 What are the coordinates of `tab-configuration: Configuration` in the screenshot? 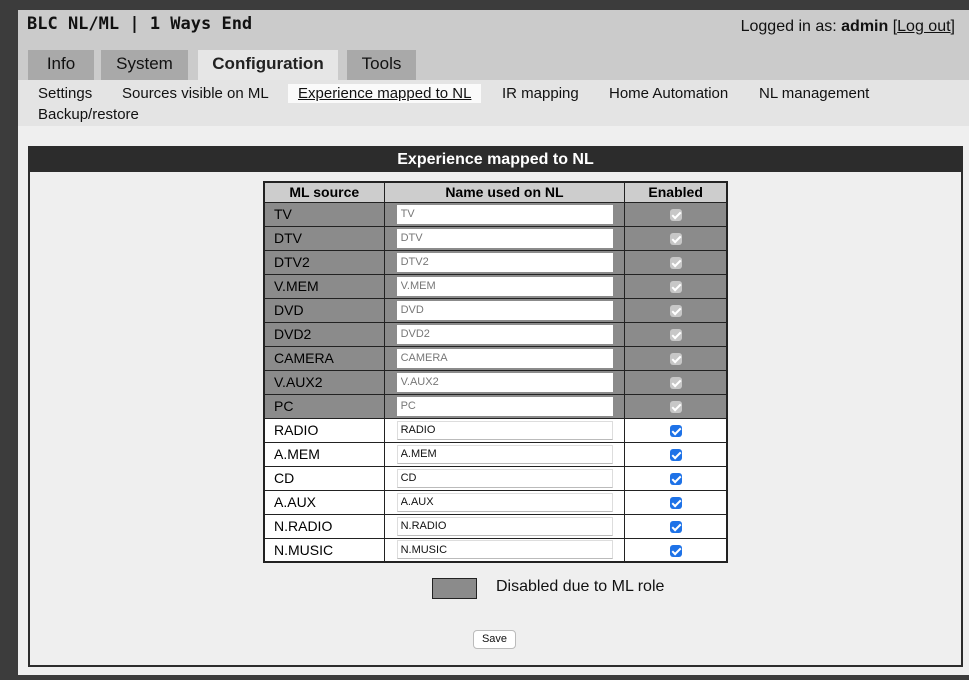 It's located at (268, 65).